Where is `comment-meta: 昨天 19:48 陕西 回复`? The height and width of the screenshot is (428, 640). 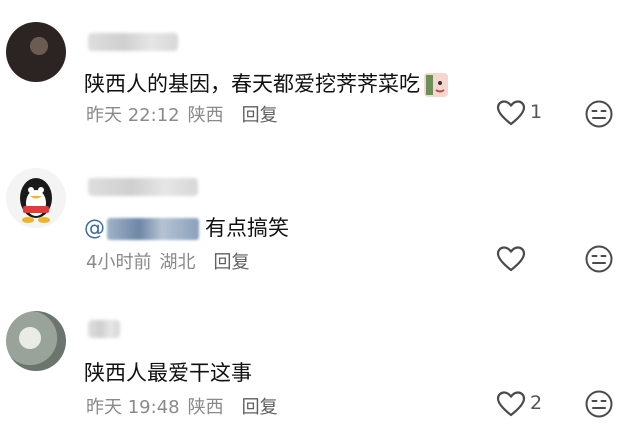
comment-meta: 昨天 19:48 陕西 回复 is located at coordinates (182, 406).